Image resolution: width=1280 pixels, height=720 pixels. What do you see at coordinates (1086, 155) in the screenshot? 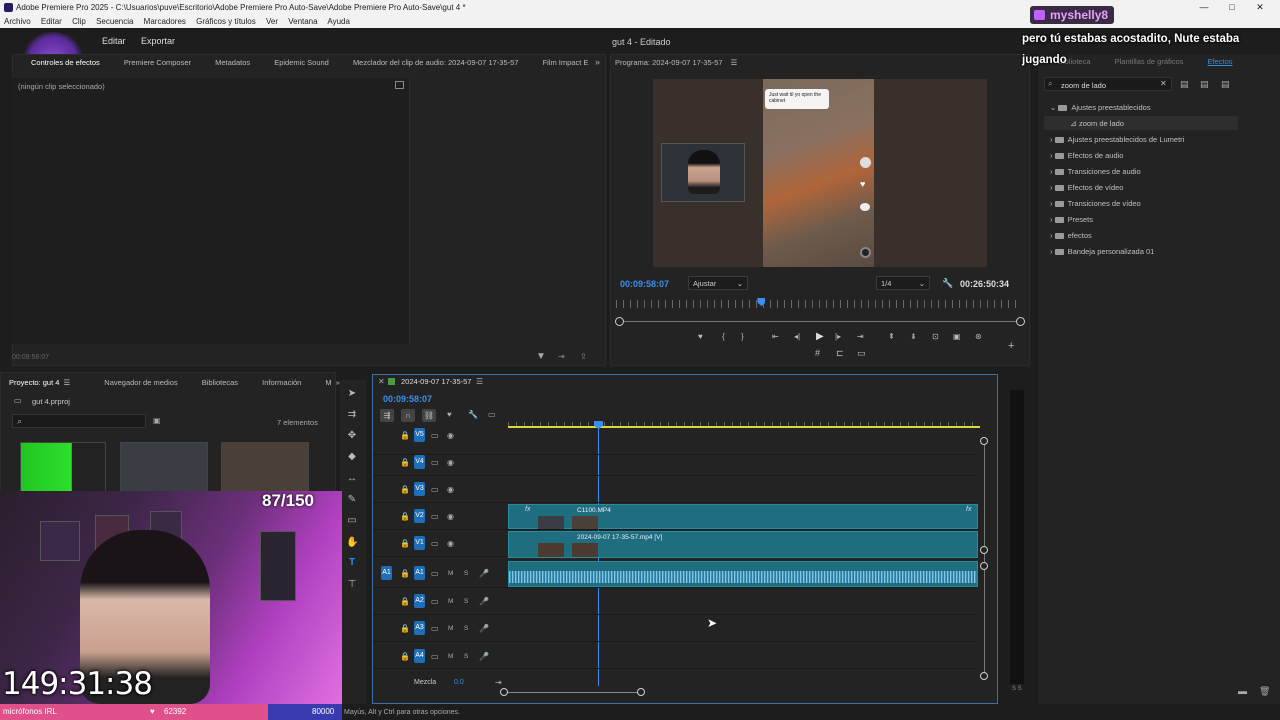
I see `fx-efectos-audio: › Efectos de audio` at bounding box center [1086, 155].